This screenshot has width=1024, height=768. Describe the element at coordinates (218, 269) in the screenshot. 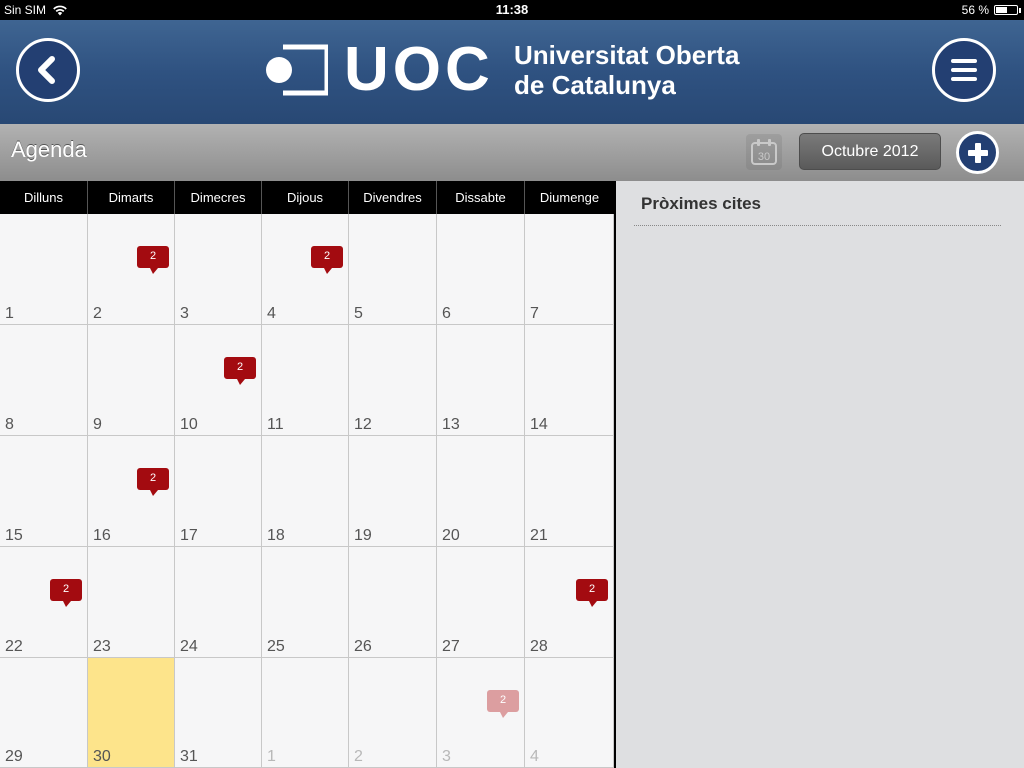

I see `calendar-day-cell: 3` at that location.